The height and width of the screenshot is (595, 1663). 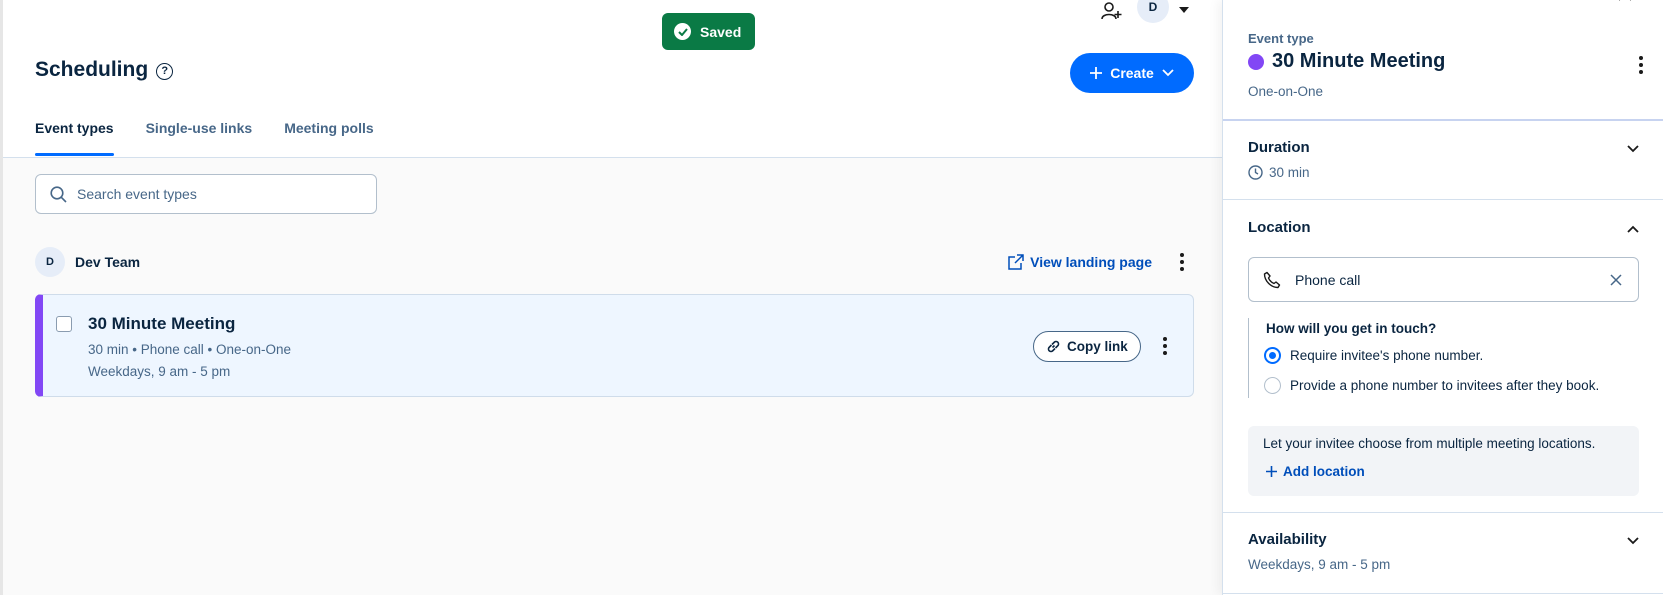 What do you see at coordinates (165, 71) in the screenshot?
I see `help-icon: ?` at bounding box center [165, 71].